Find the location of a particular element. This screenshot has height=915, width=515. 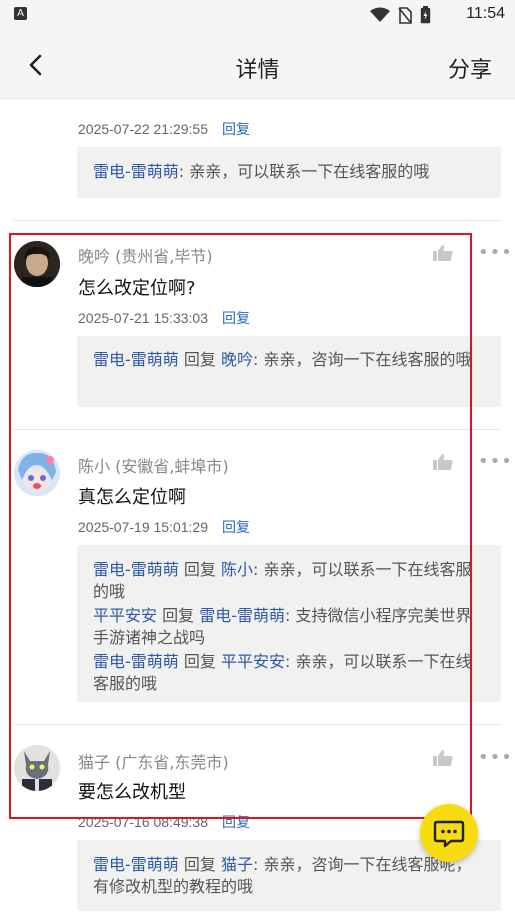

share-button: 分享 is located at coordinates (470, 68).